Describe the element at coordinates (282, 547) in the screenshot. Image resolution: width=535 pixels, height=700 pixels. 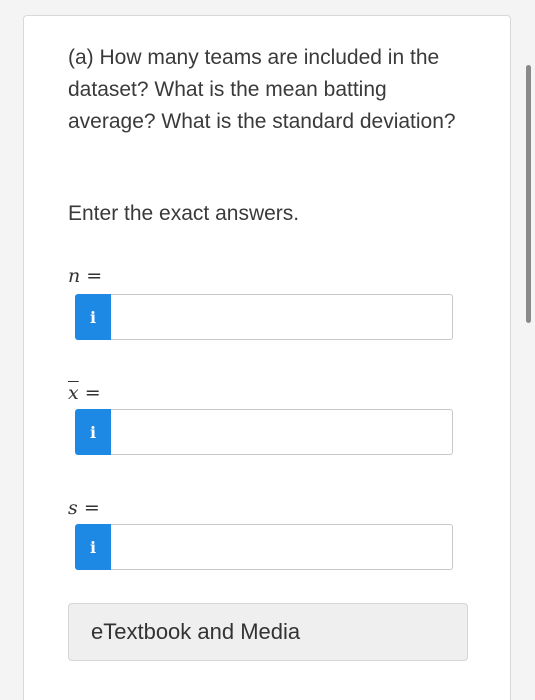
I see `answer-input-s` at that location.